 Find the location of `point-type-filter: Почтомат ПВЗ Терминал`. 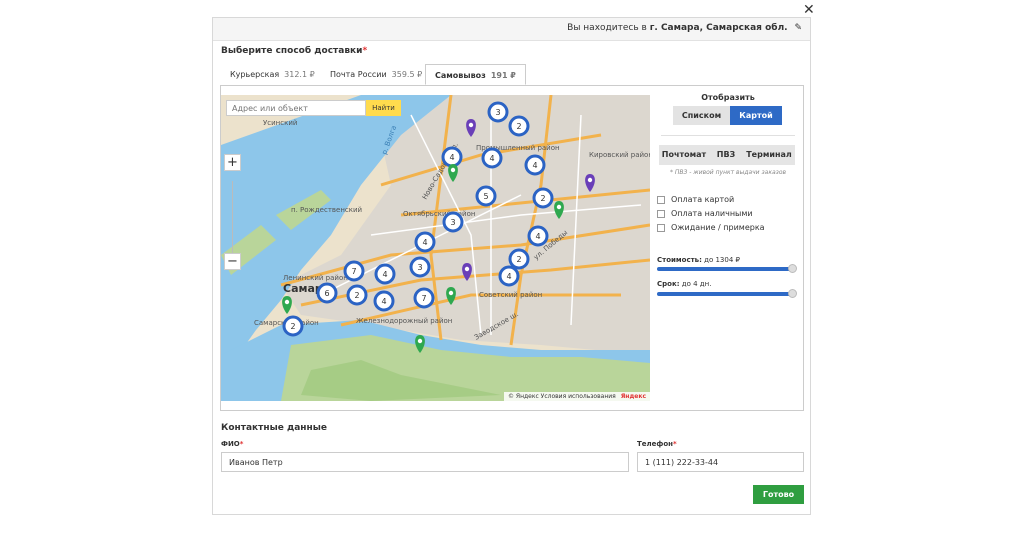

point-type-filter: Почтомат ПВЗ Терминал is located at coordinates (727, 155).